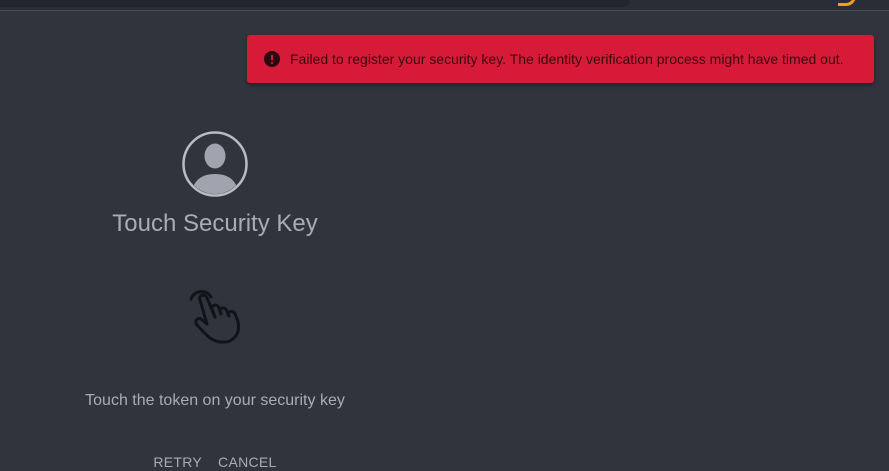  What do you see at coordinates (215, 164) in the screenshot?
I see `user-avatar-icon` at bounding box center [215, 164].